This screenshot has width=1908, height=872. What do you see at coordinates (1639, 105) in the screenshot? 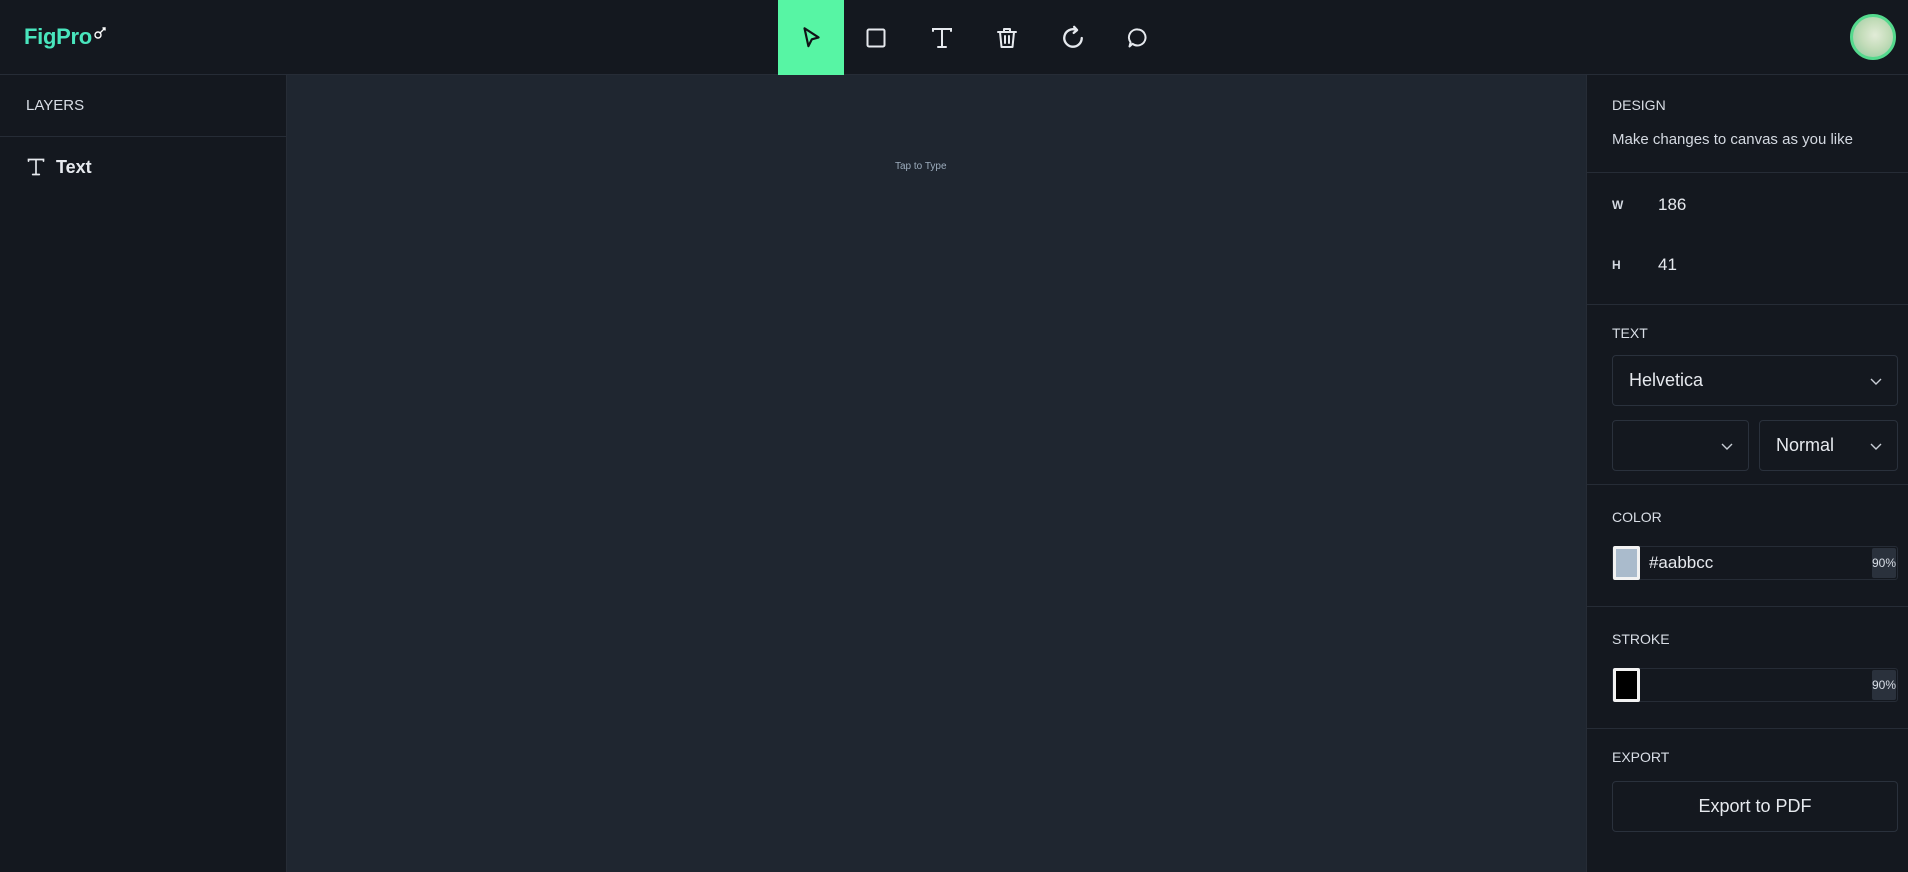
I see `design-title: DESIGN` at bounding box center [1639, 105].